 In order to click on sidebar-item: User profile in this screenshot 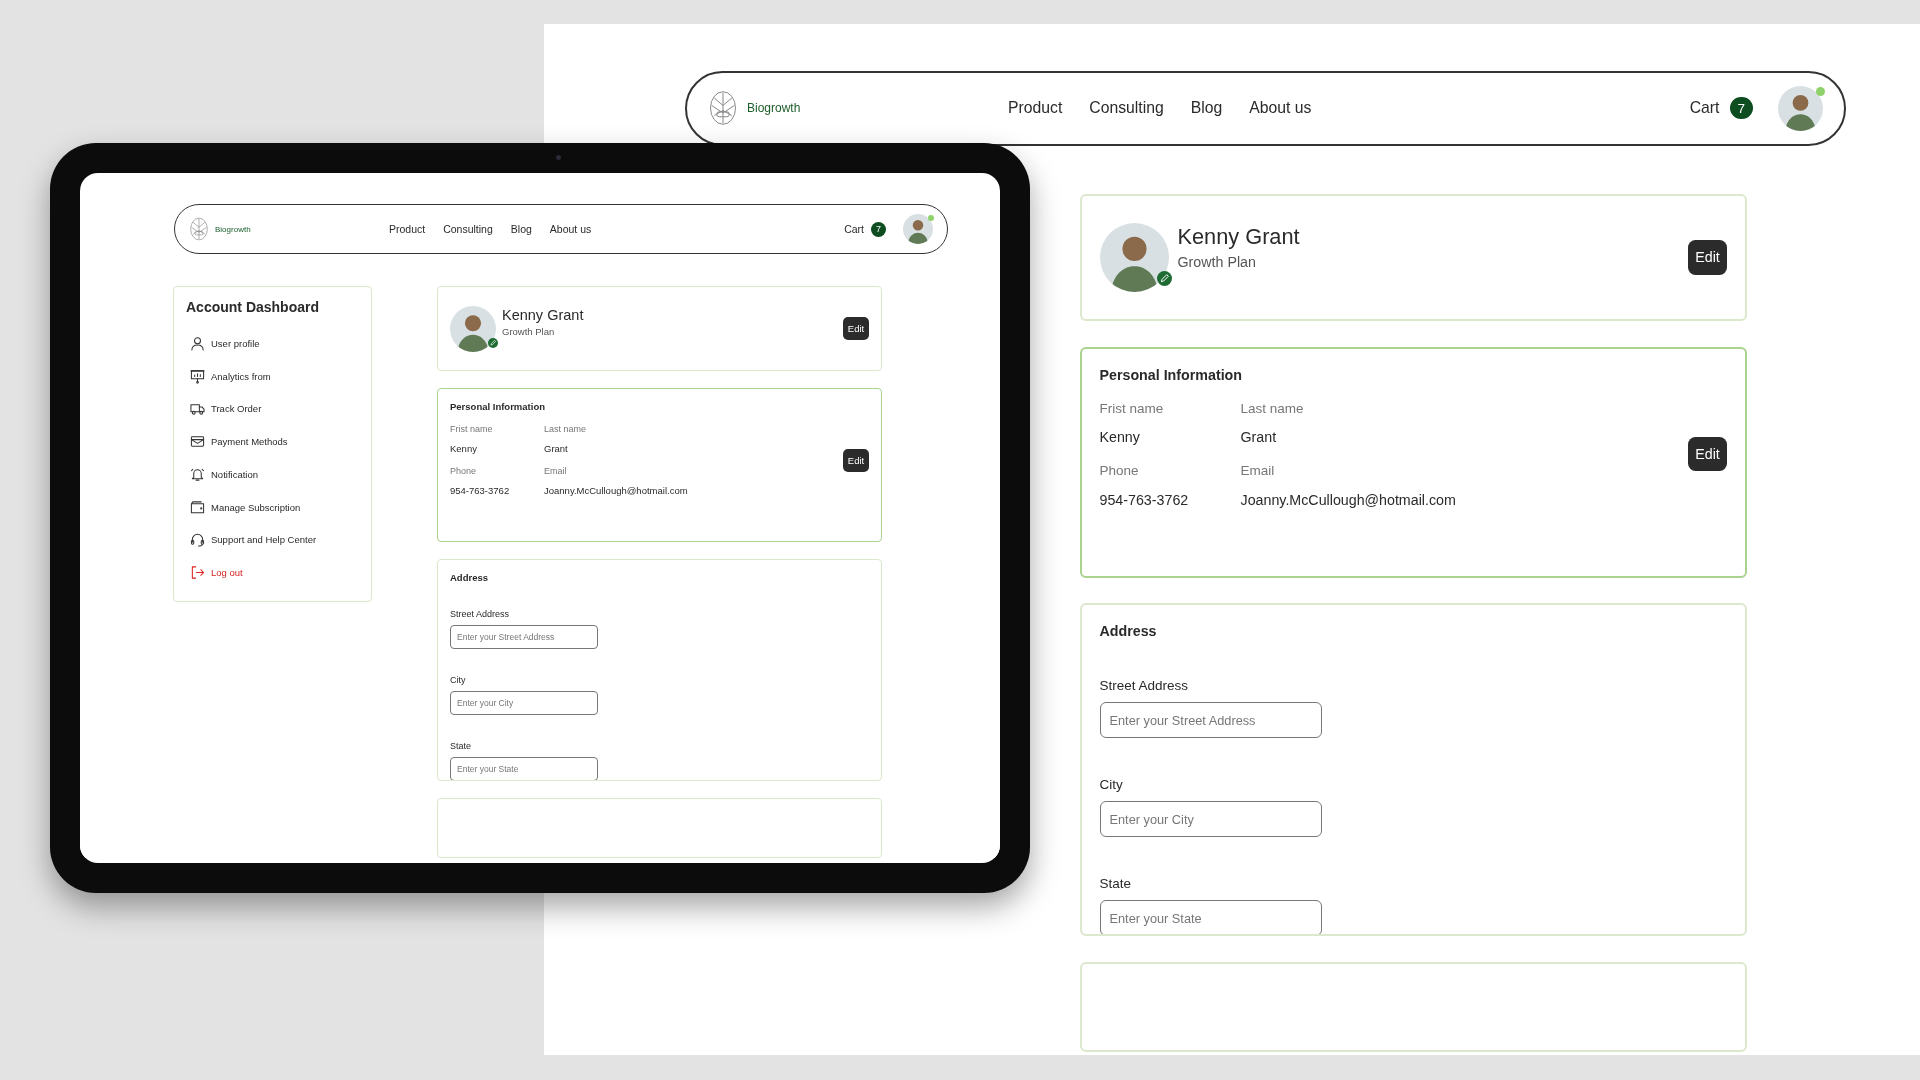, I will do `click(272, 343)`.